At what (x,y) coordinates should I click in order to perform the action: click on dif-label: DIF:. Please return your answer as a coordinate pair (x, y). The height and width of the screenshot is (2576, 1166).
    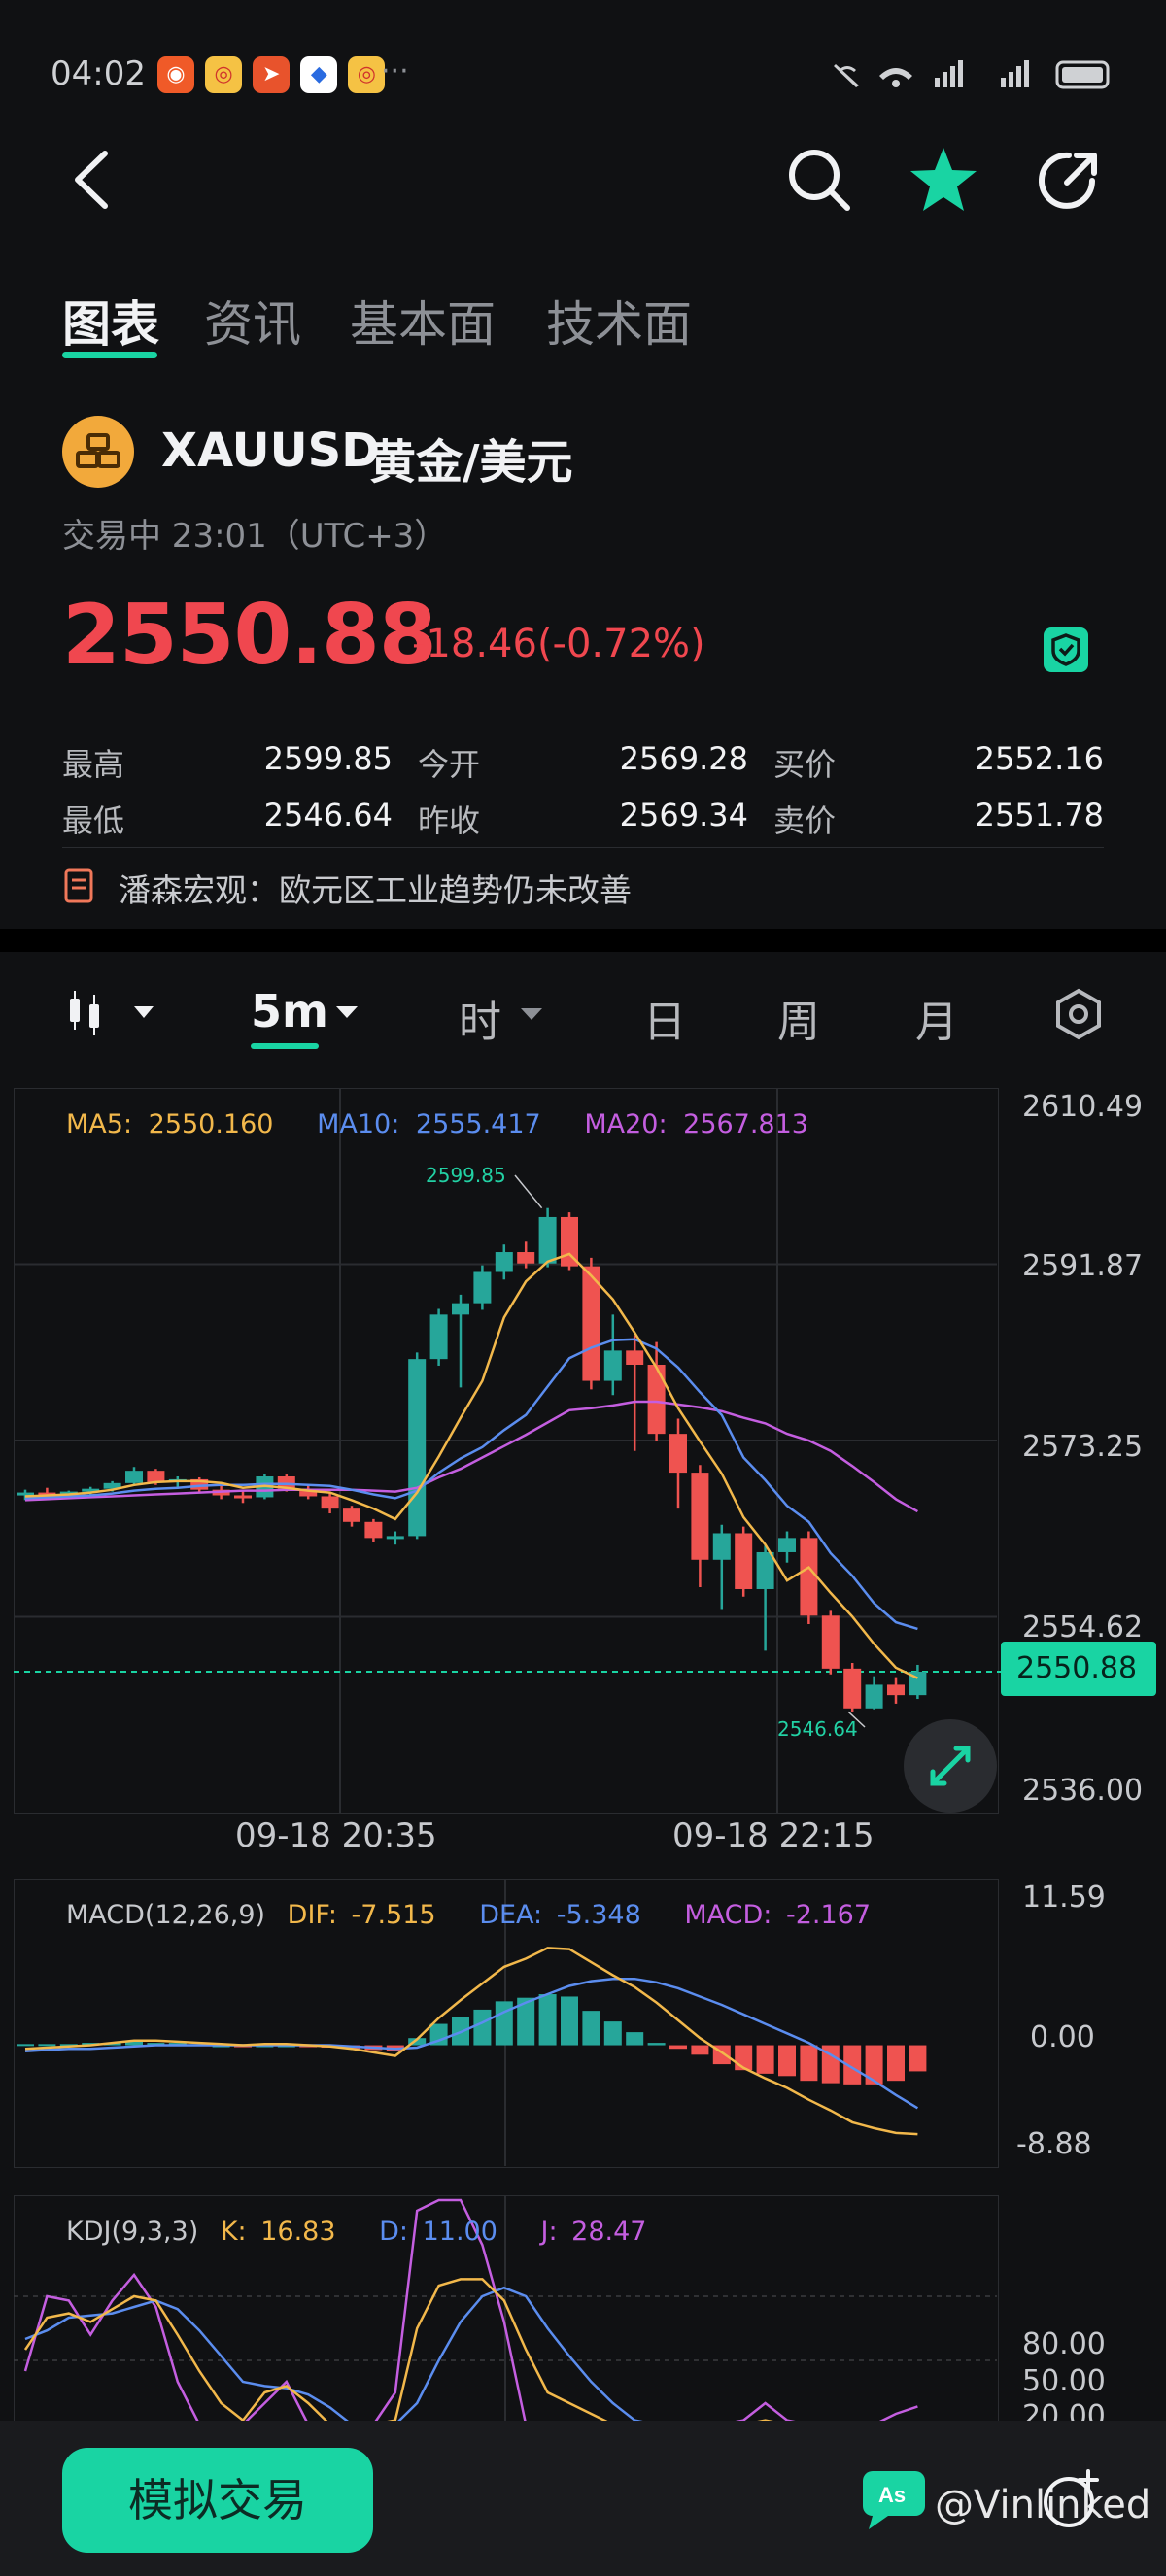
    Looking at the image, I should click on (312, 1915).